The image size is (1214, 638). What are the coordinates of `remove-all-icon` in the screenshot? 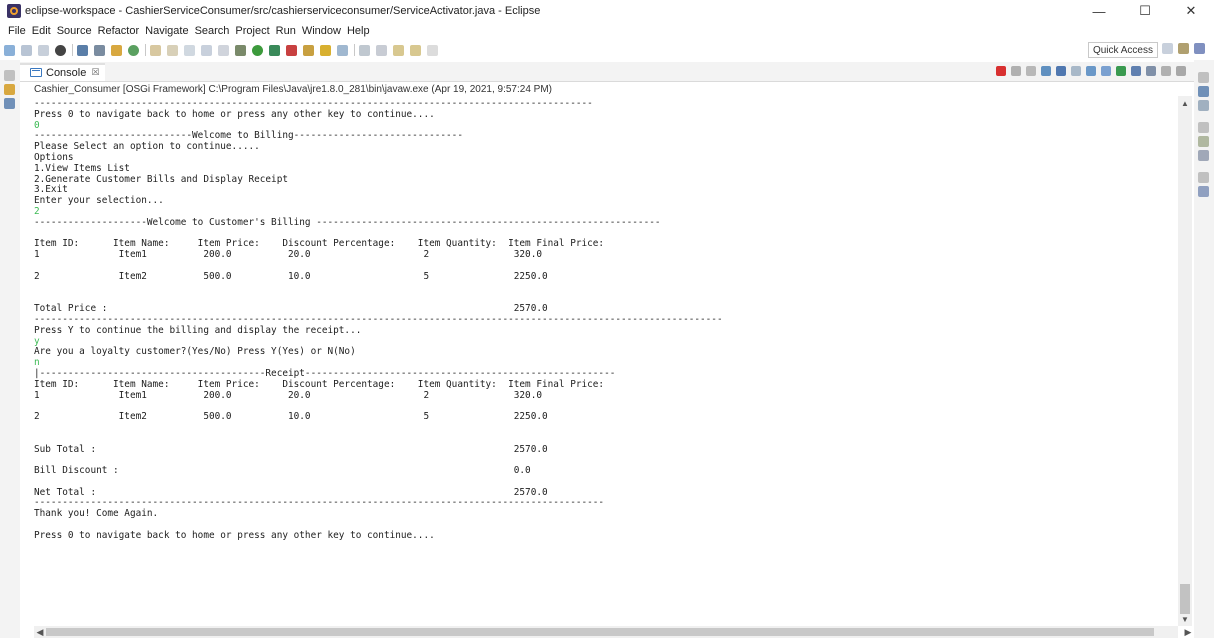 It's located at (1031, 71).